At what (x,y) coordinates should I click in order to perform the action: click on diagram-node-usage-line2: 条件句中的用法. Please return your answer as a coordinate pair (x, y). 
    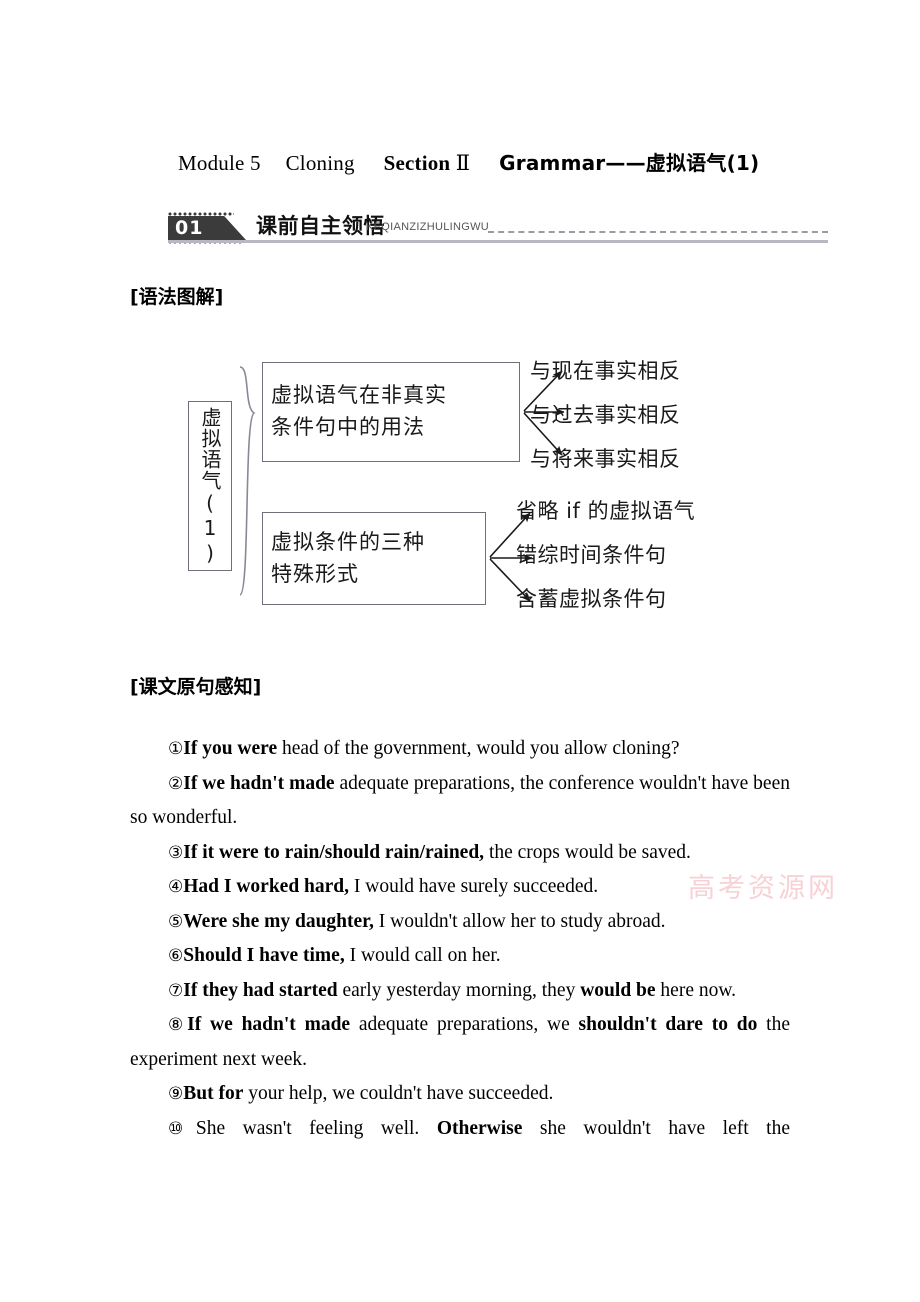
    Looking at the image, I should click on (348, 427).